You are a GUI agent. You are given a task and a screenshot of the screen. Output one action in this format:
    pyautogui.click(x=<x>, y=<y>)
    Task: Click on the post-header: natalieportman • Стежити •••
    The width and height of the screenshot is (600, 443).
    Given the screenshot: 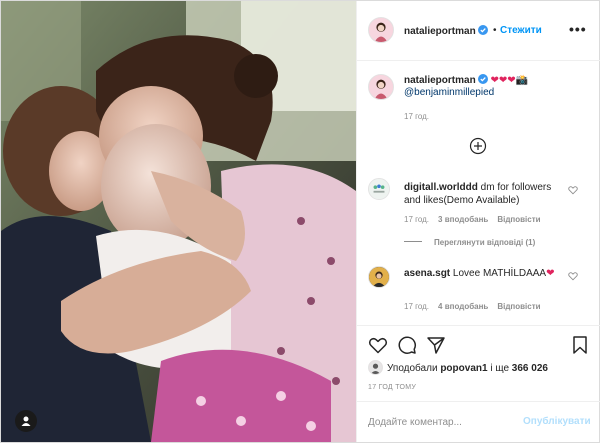 What is the action you would take?
    pyautogui.click(x=478, y=31)
    